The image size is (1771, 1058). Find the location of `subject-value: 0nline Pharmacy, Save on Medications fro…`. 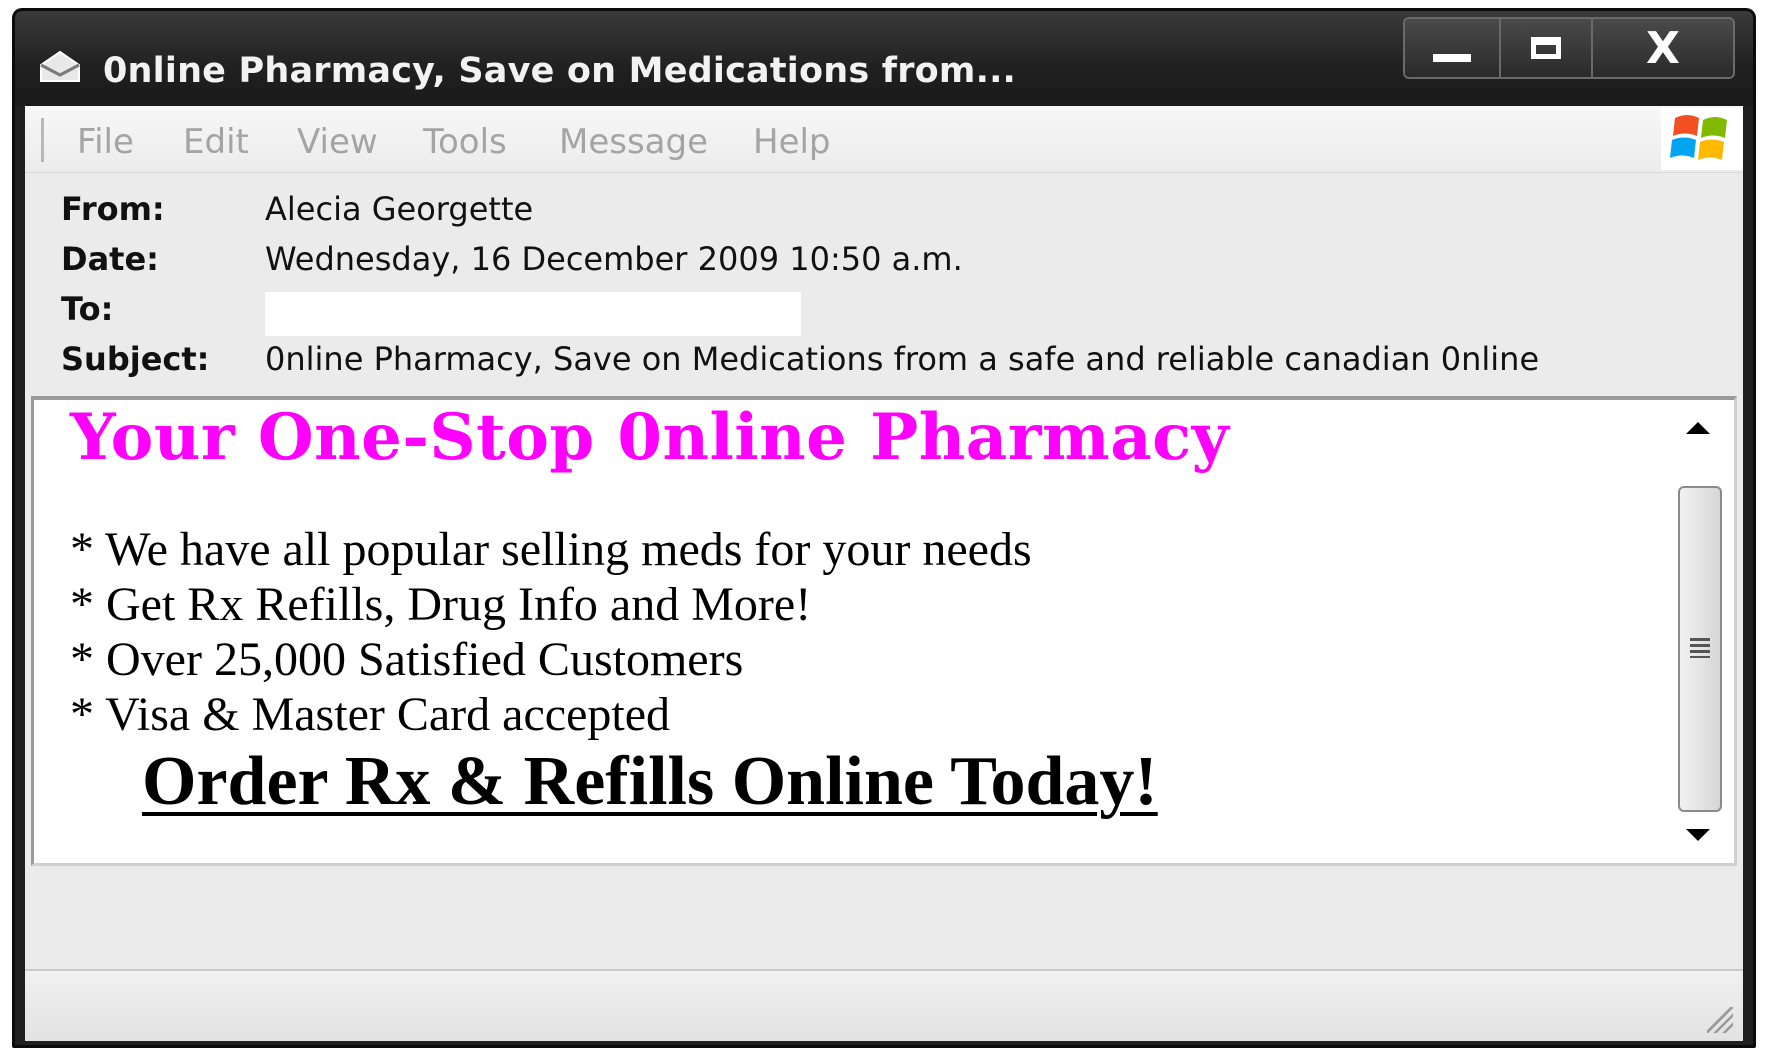

subject-value: 0nline Pharmacy, Save on Medications fro… is located at coordinates (902, 359).